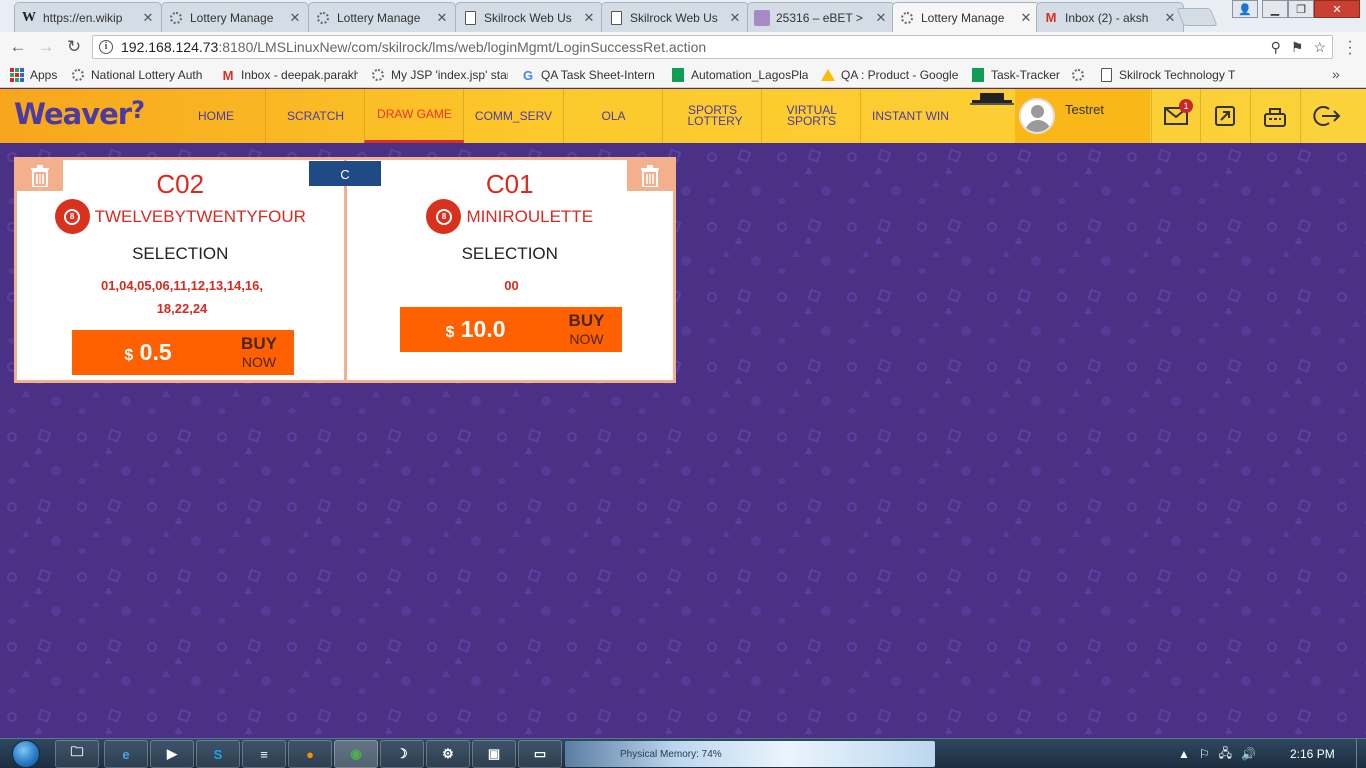  I want to click on external-link-button, so click(1224, 116).